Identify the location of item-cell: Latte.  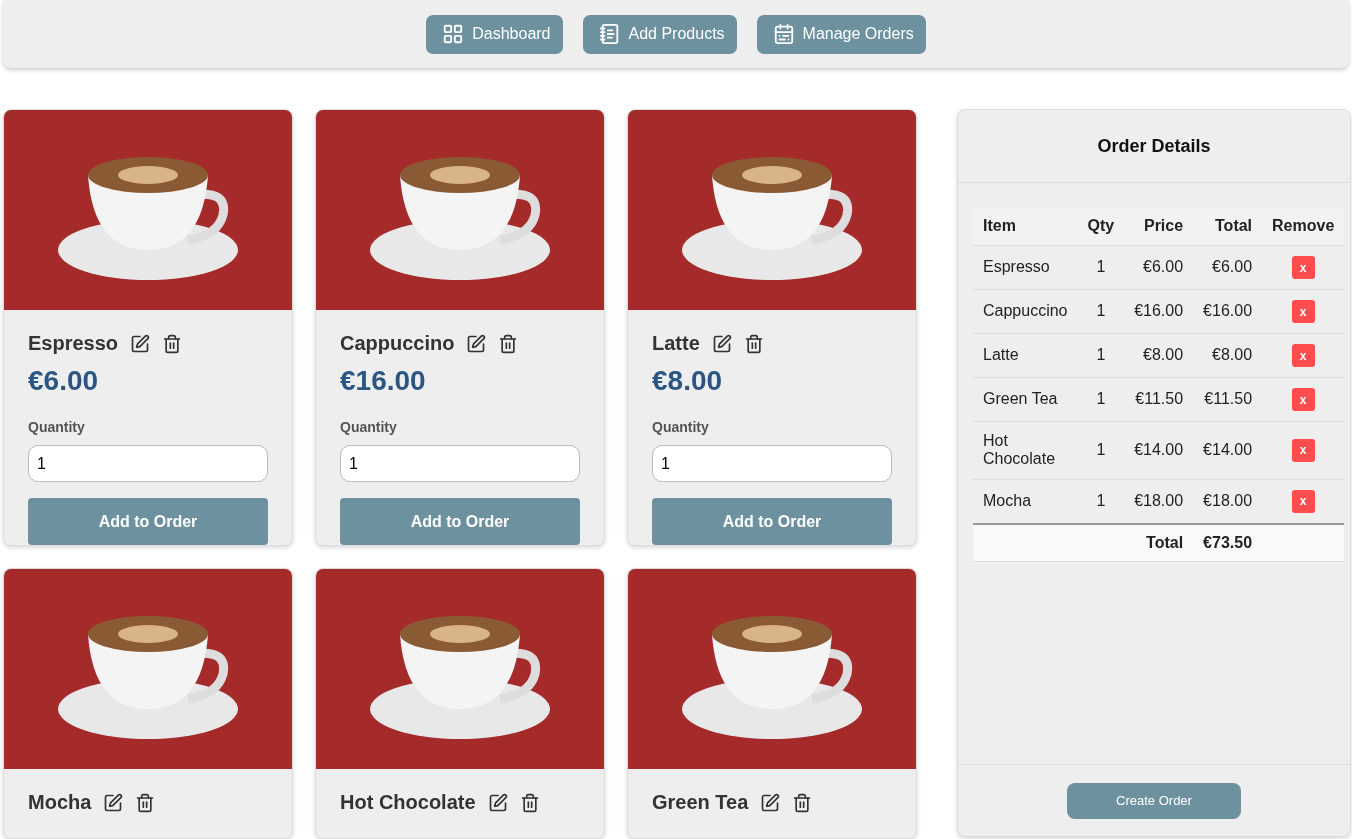
(1025, 355).